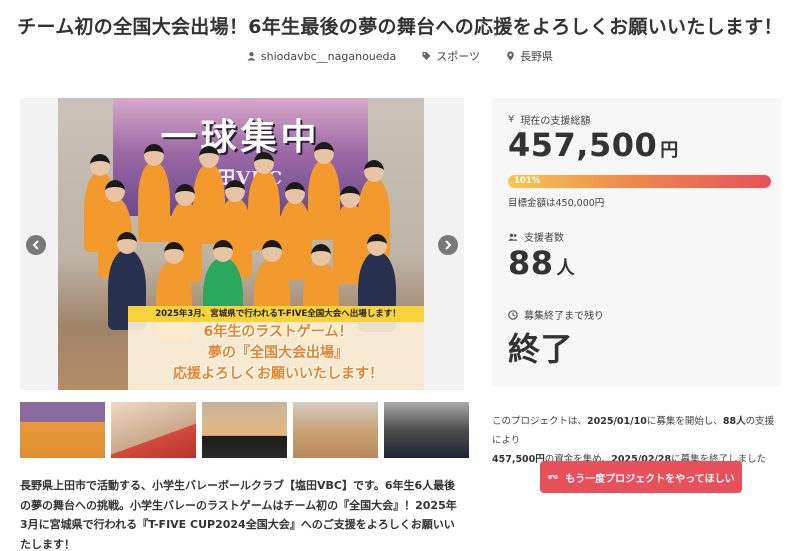  I want to click on carousel-prev-button, so click(36, 245).